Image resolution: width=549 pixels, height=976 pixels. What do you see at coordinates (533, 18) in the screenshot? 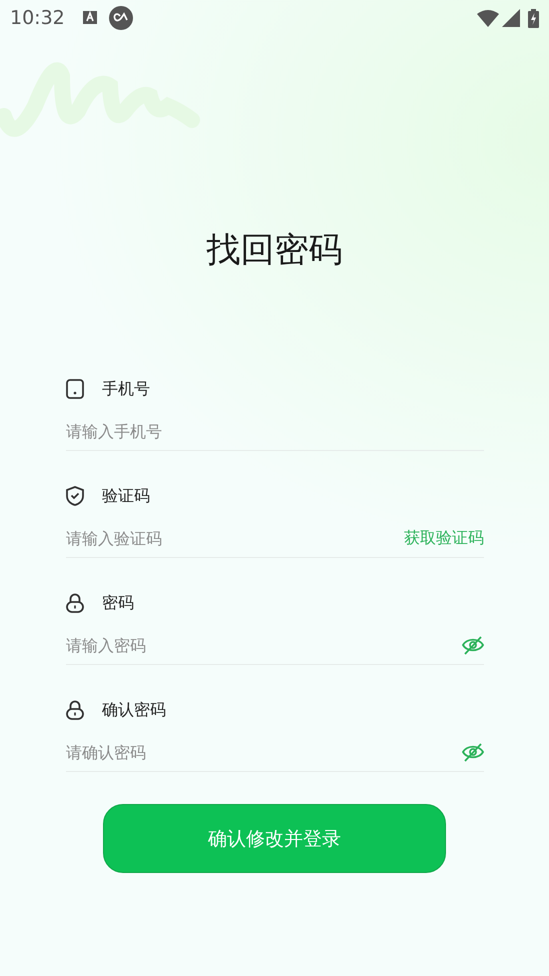
I see `battery-charging-icon` at bounding box center [533, 18].